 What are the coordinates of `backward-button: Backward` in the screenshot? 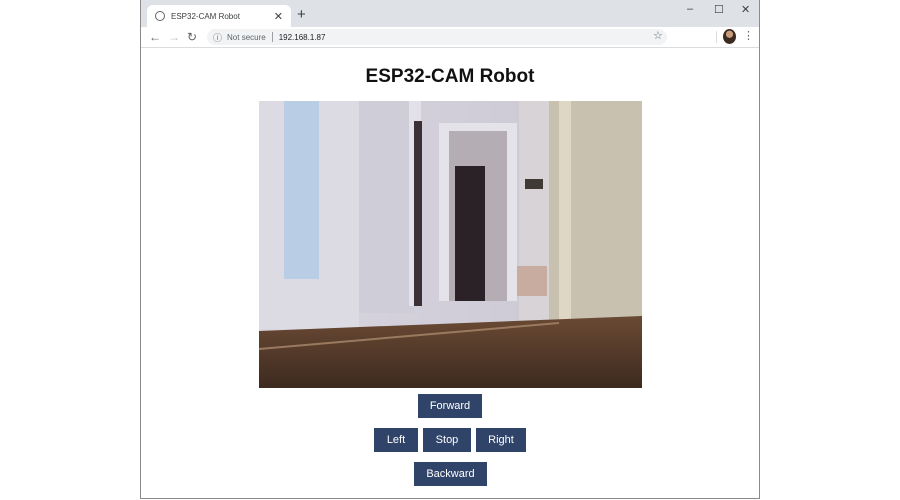 It's located at (450, 474).